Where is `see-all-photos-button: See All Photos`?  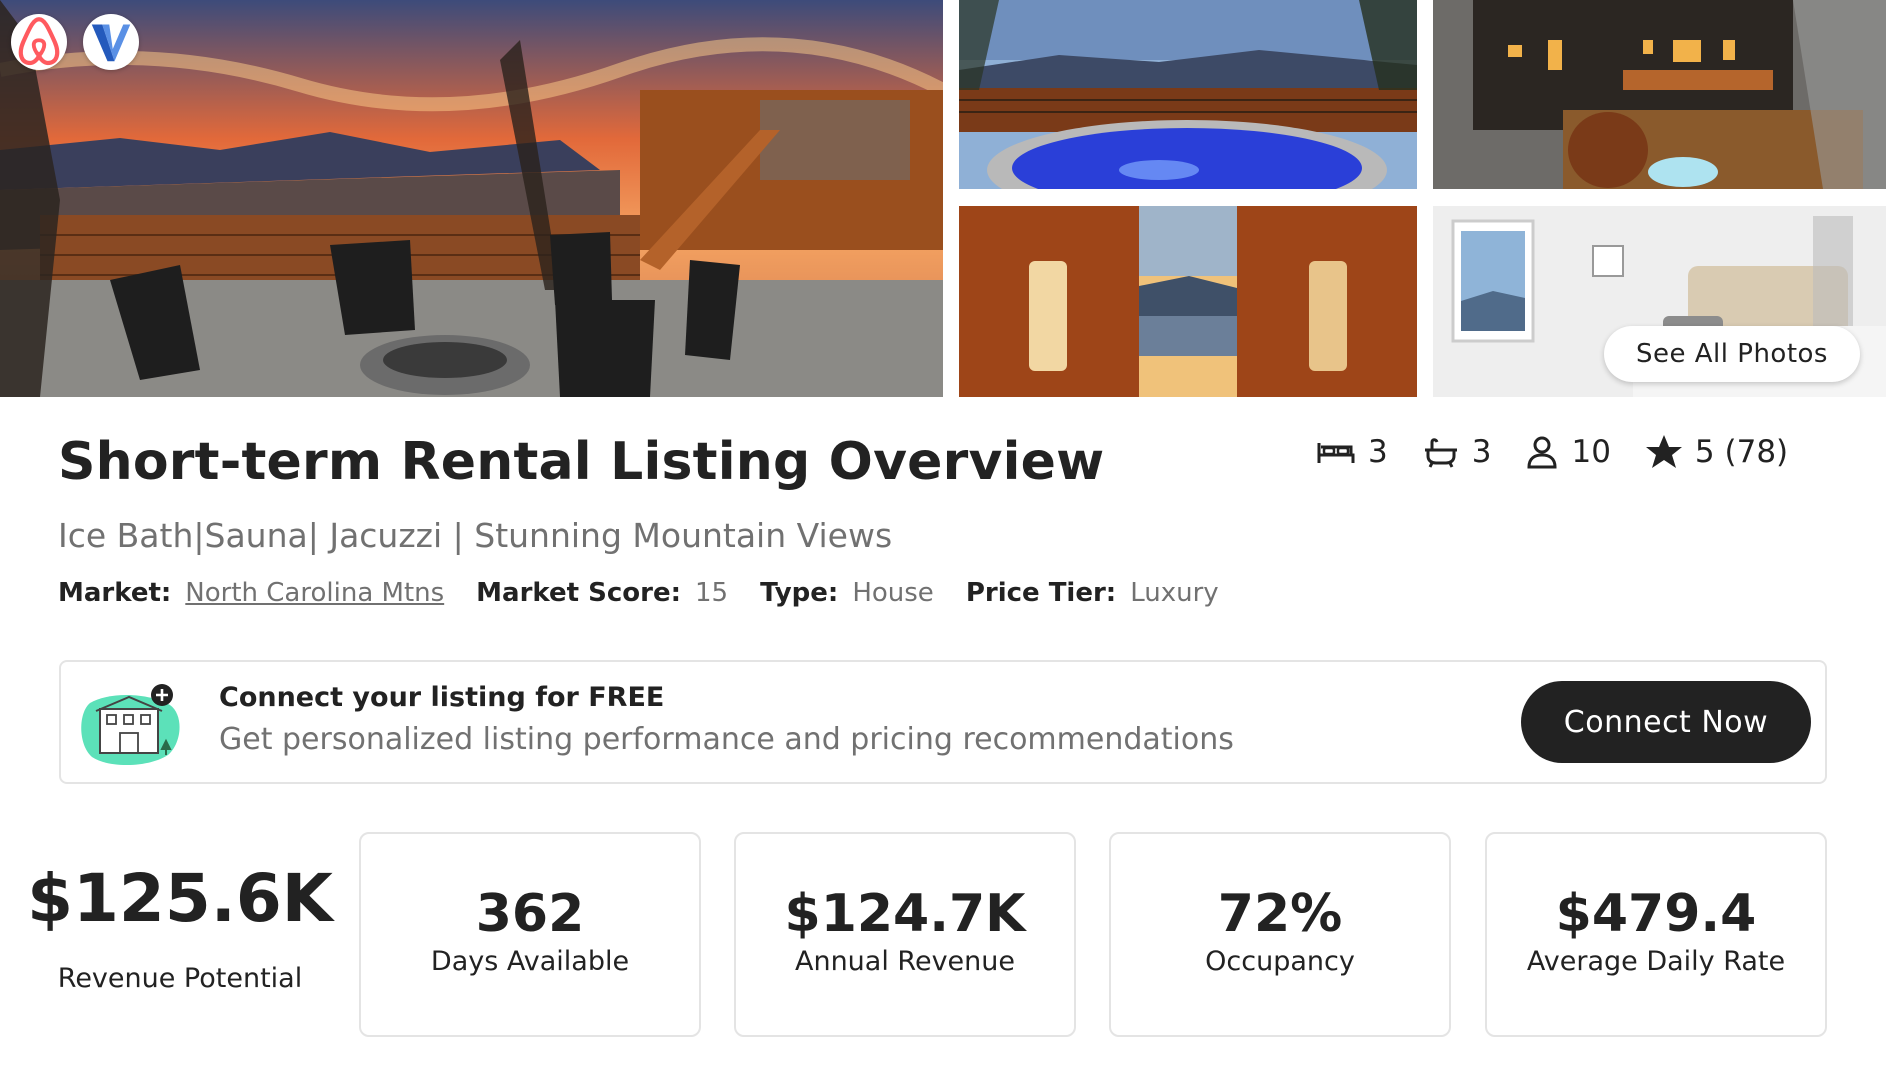
see-all-photos-button: See All Photos is located at coordinates (1732, 354).